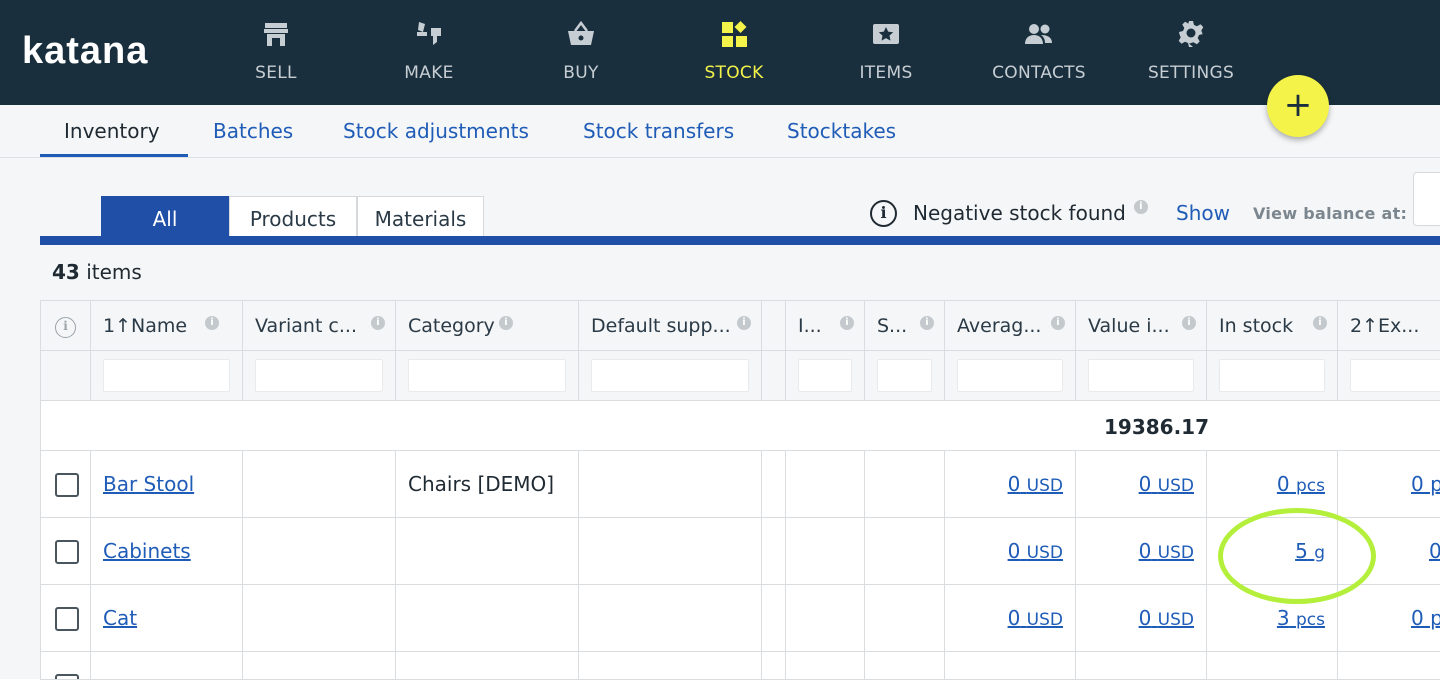 This screenshot has height=680, width=1440. Describe the element at coordinates (85, 51) in the screenshot. I see `katana-logo: katana` at that location.